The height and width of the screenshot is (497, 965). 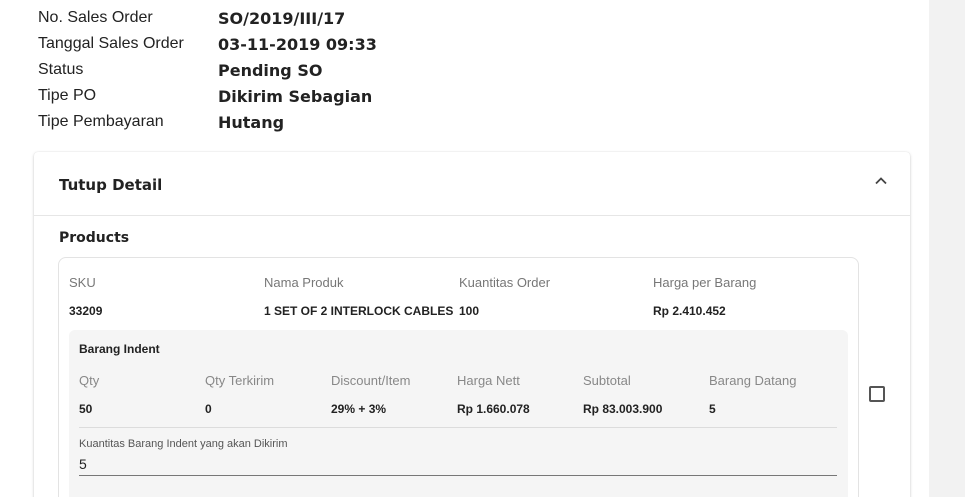 I want to click on indent-sent-header: Qty Terkirim, so click(x=240, y=380).